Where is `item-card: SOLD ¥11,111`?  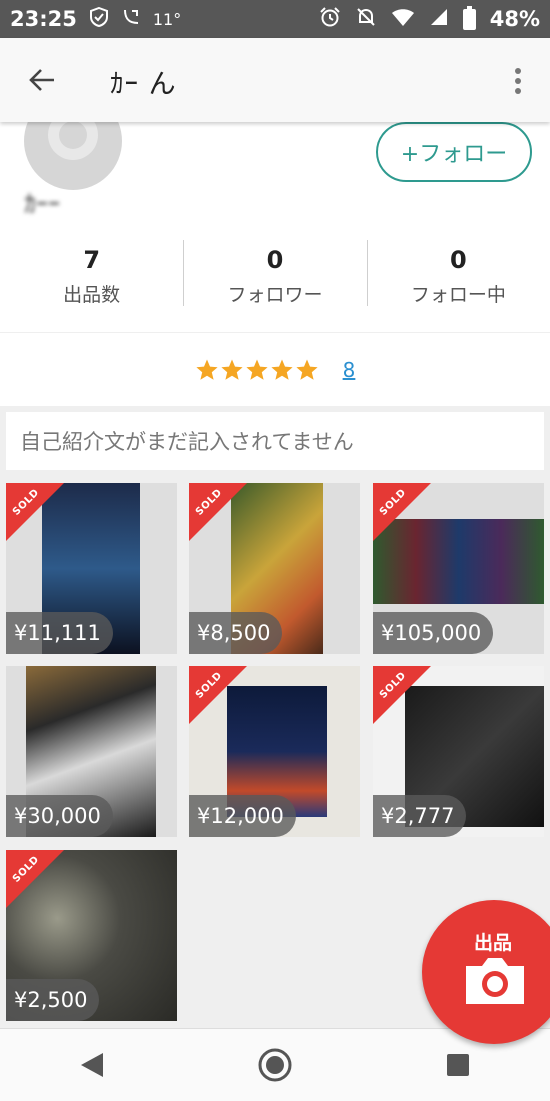
item-card: SOLD ¥11,111 is located at coordinates (91, 568).